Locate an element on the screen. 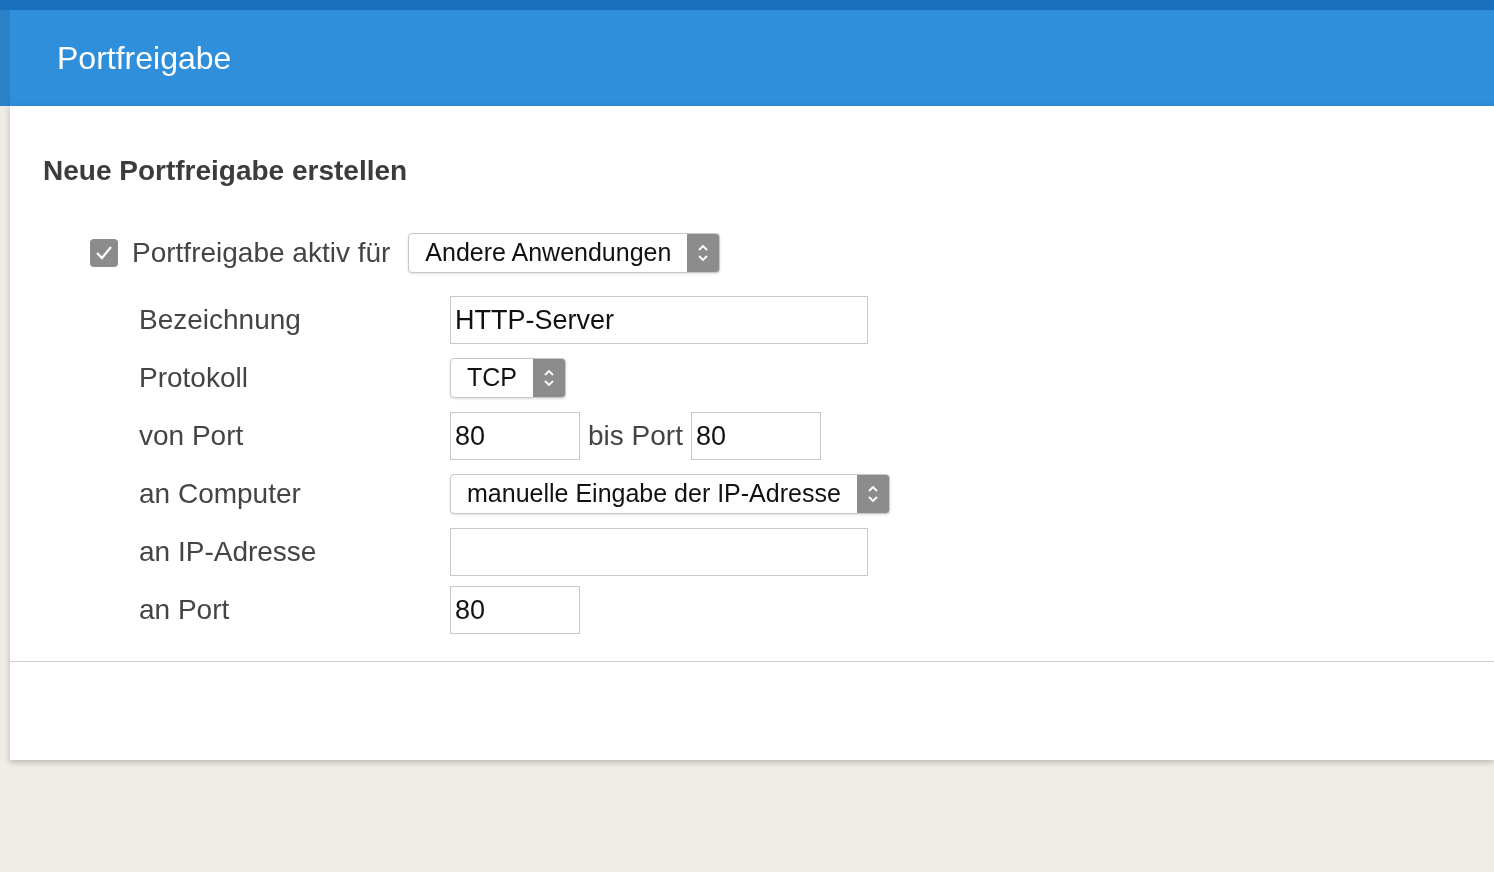 The height and width of the screenshot is (872, 1494). field-label: Protokoll is located at coordinates (194, 378).